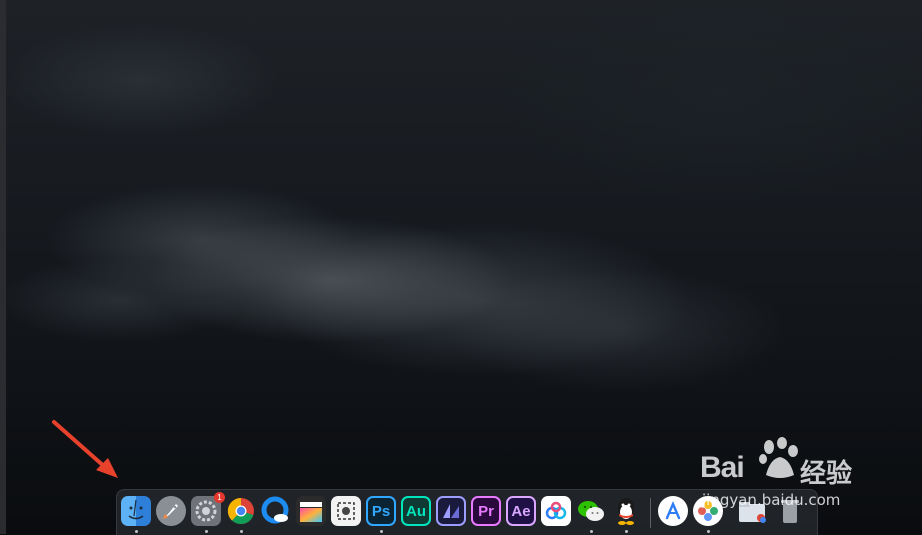 The height and width of the screenshot is (535, 922). What do you see at coordinates (722, 467) in the screenshot?
I see `watermark-brand-left: Bai` at bounding box center [722, 467].